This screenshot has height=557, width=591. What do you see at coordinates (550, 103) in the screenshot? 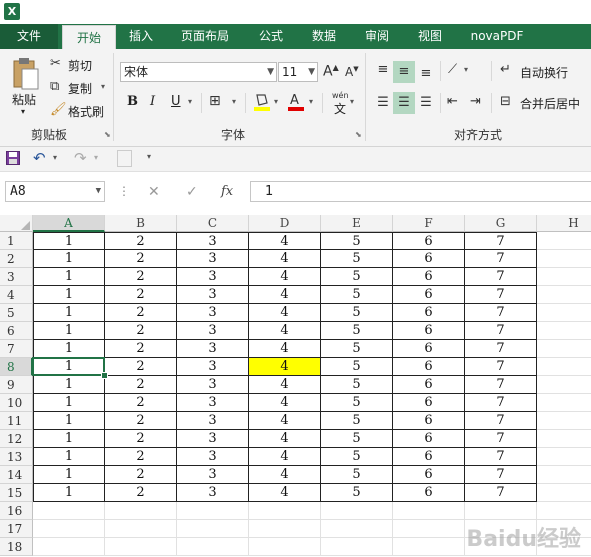
I see `merge-center-button: 合并后居中` at bounding box center [550, 103].